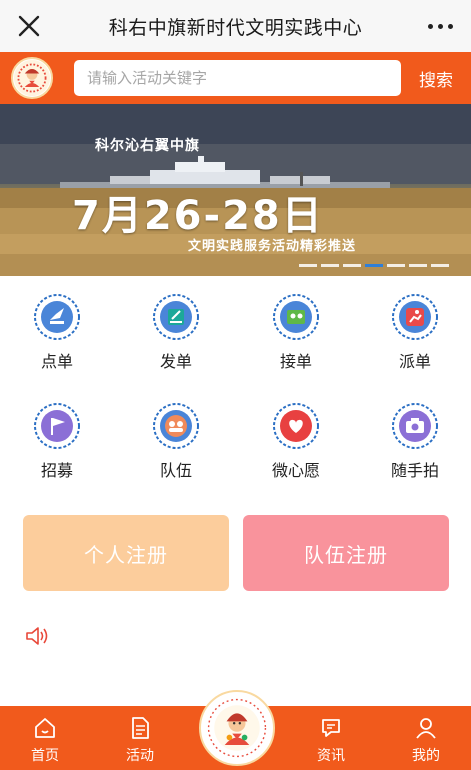 The image size is (471, 770). What do you see at coordinates (414, 470) in the screenshot?
I see `grid-label: 随手拍` at bounding box center [414, 470].